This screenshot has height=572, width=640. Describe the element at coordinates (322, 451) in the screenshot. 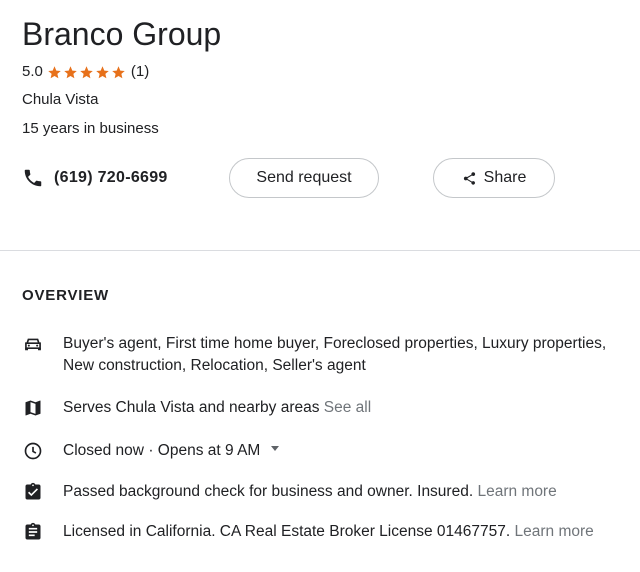

I see `hours-row: Closed now · Opens at 9 AM` at that location.